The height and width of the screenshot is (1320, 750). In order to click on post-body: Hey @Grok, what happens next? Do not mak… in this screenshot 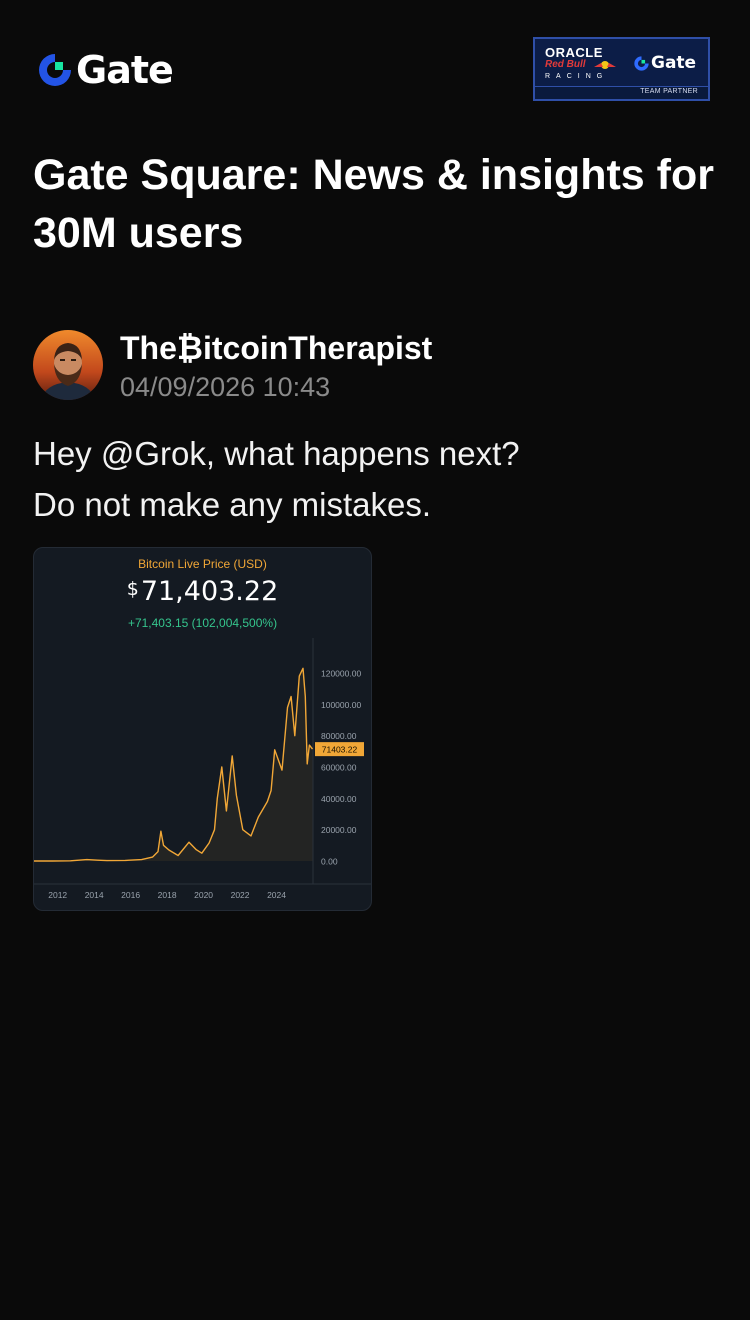, I will do `click(378, 479)`.